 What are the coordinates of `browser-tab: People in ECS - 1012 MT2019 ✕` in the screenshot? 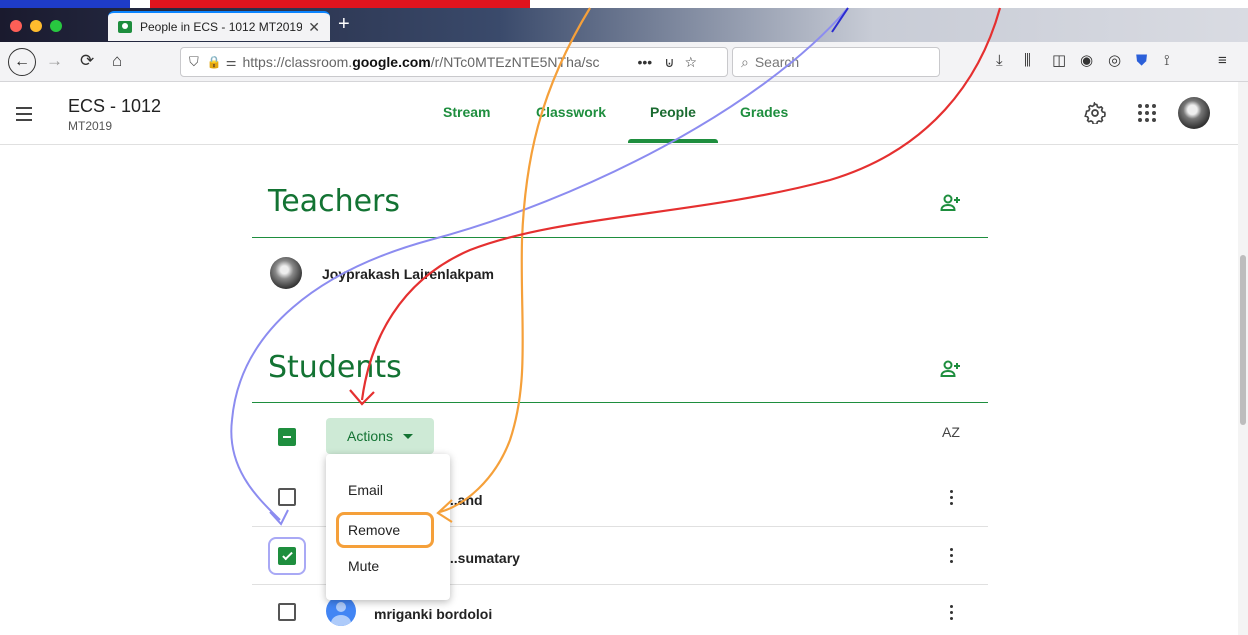 It's located at (219, 26).